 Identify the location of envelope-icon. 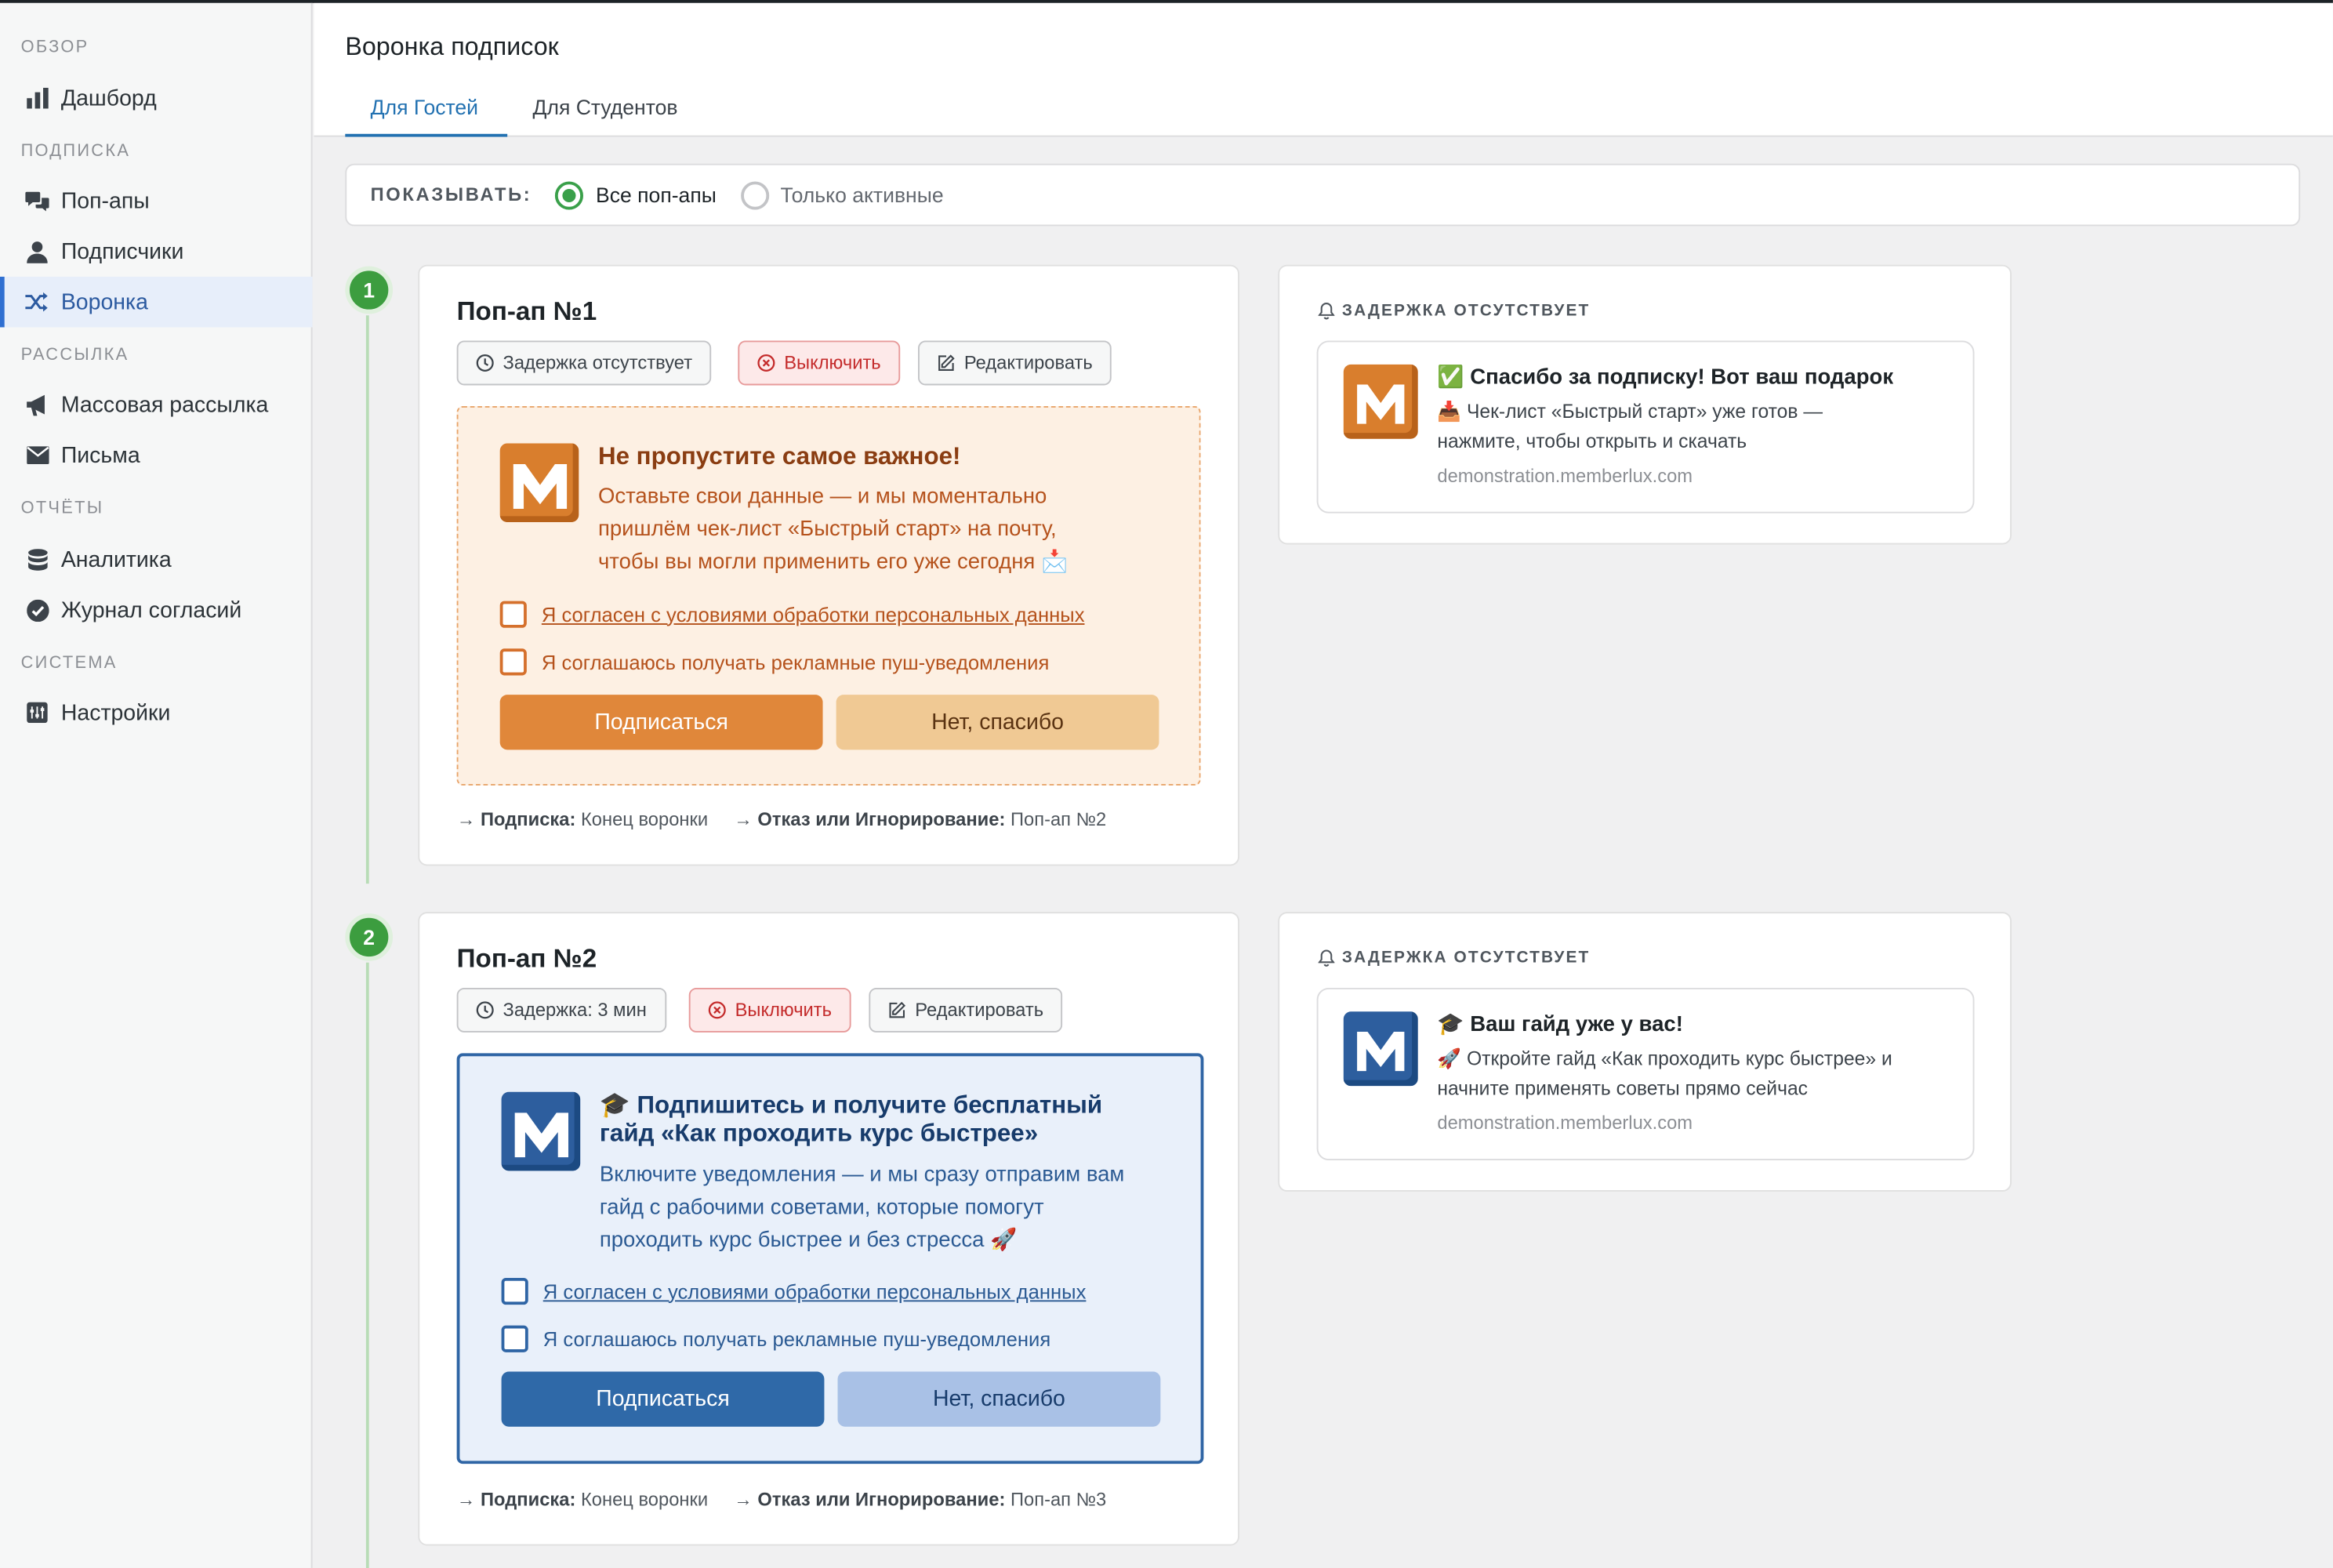
(37, 455).